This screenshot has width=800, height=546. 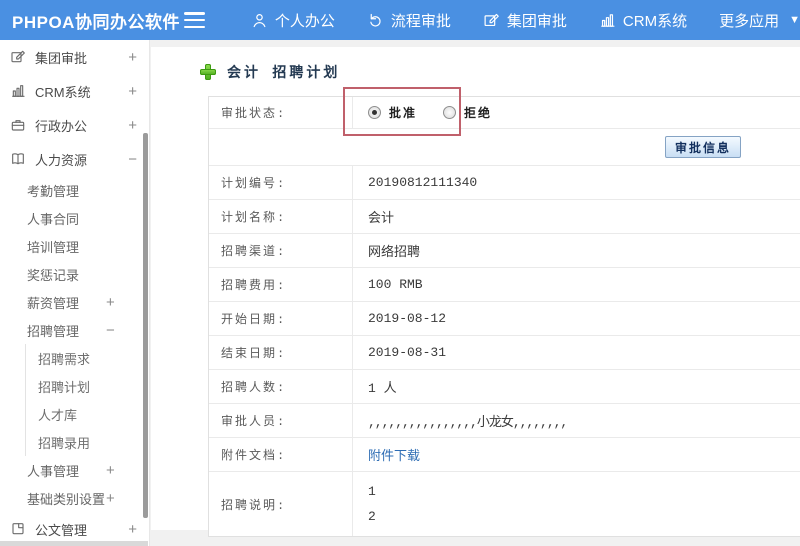 What do you see at coordinates (702, 147) in the screenshot?
I see `approval-info-button: 审批信息` at bounding box center [702, 147].